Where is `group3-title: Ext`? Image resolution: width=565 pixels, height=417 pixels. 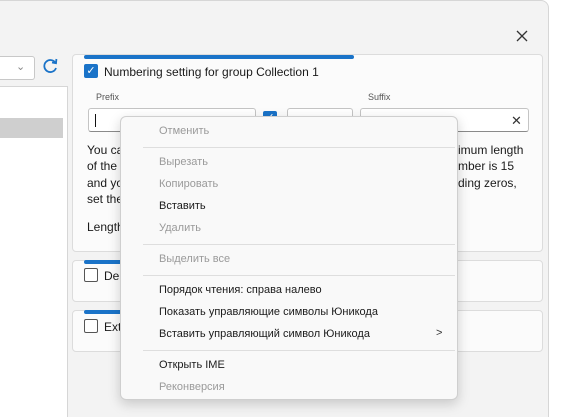
group3-title: Ext is located at coordinates (113, 327).